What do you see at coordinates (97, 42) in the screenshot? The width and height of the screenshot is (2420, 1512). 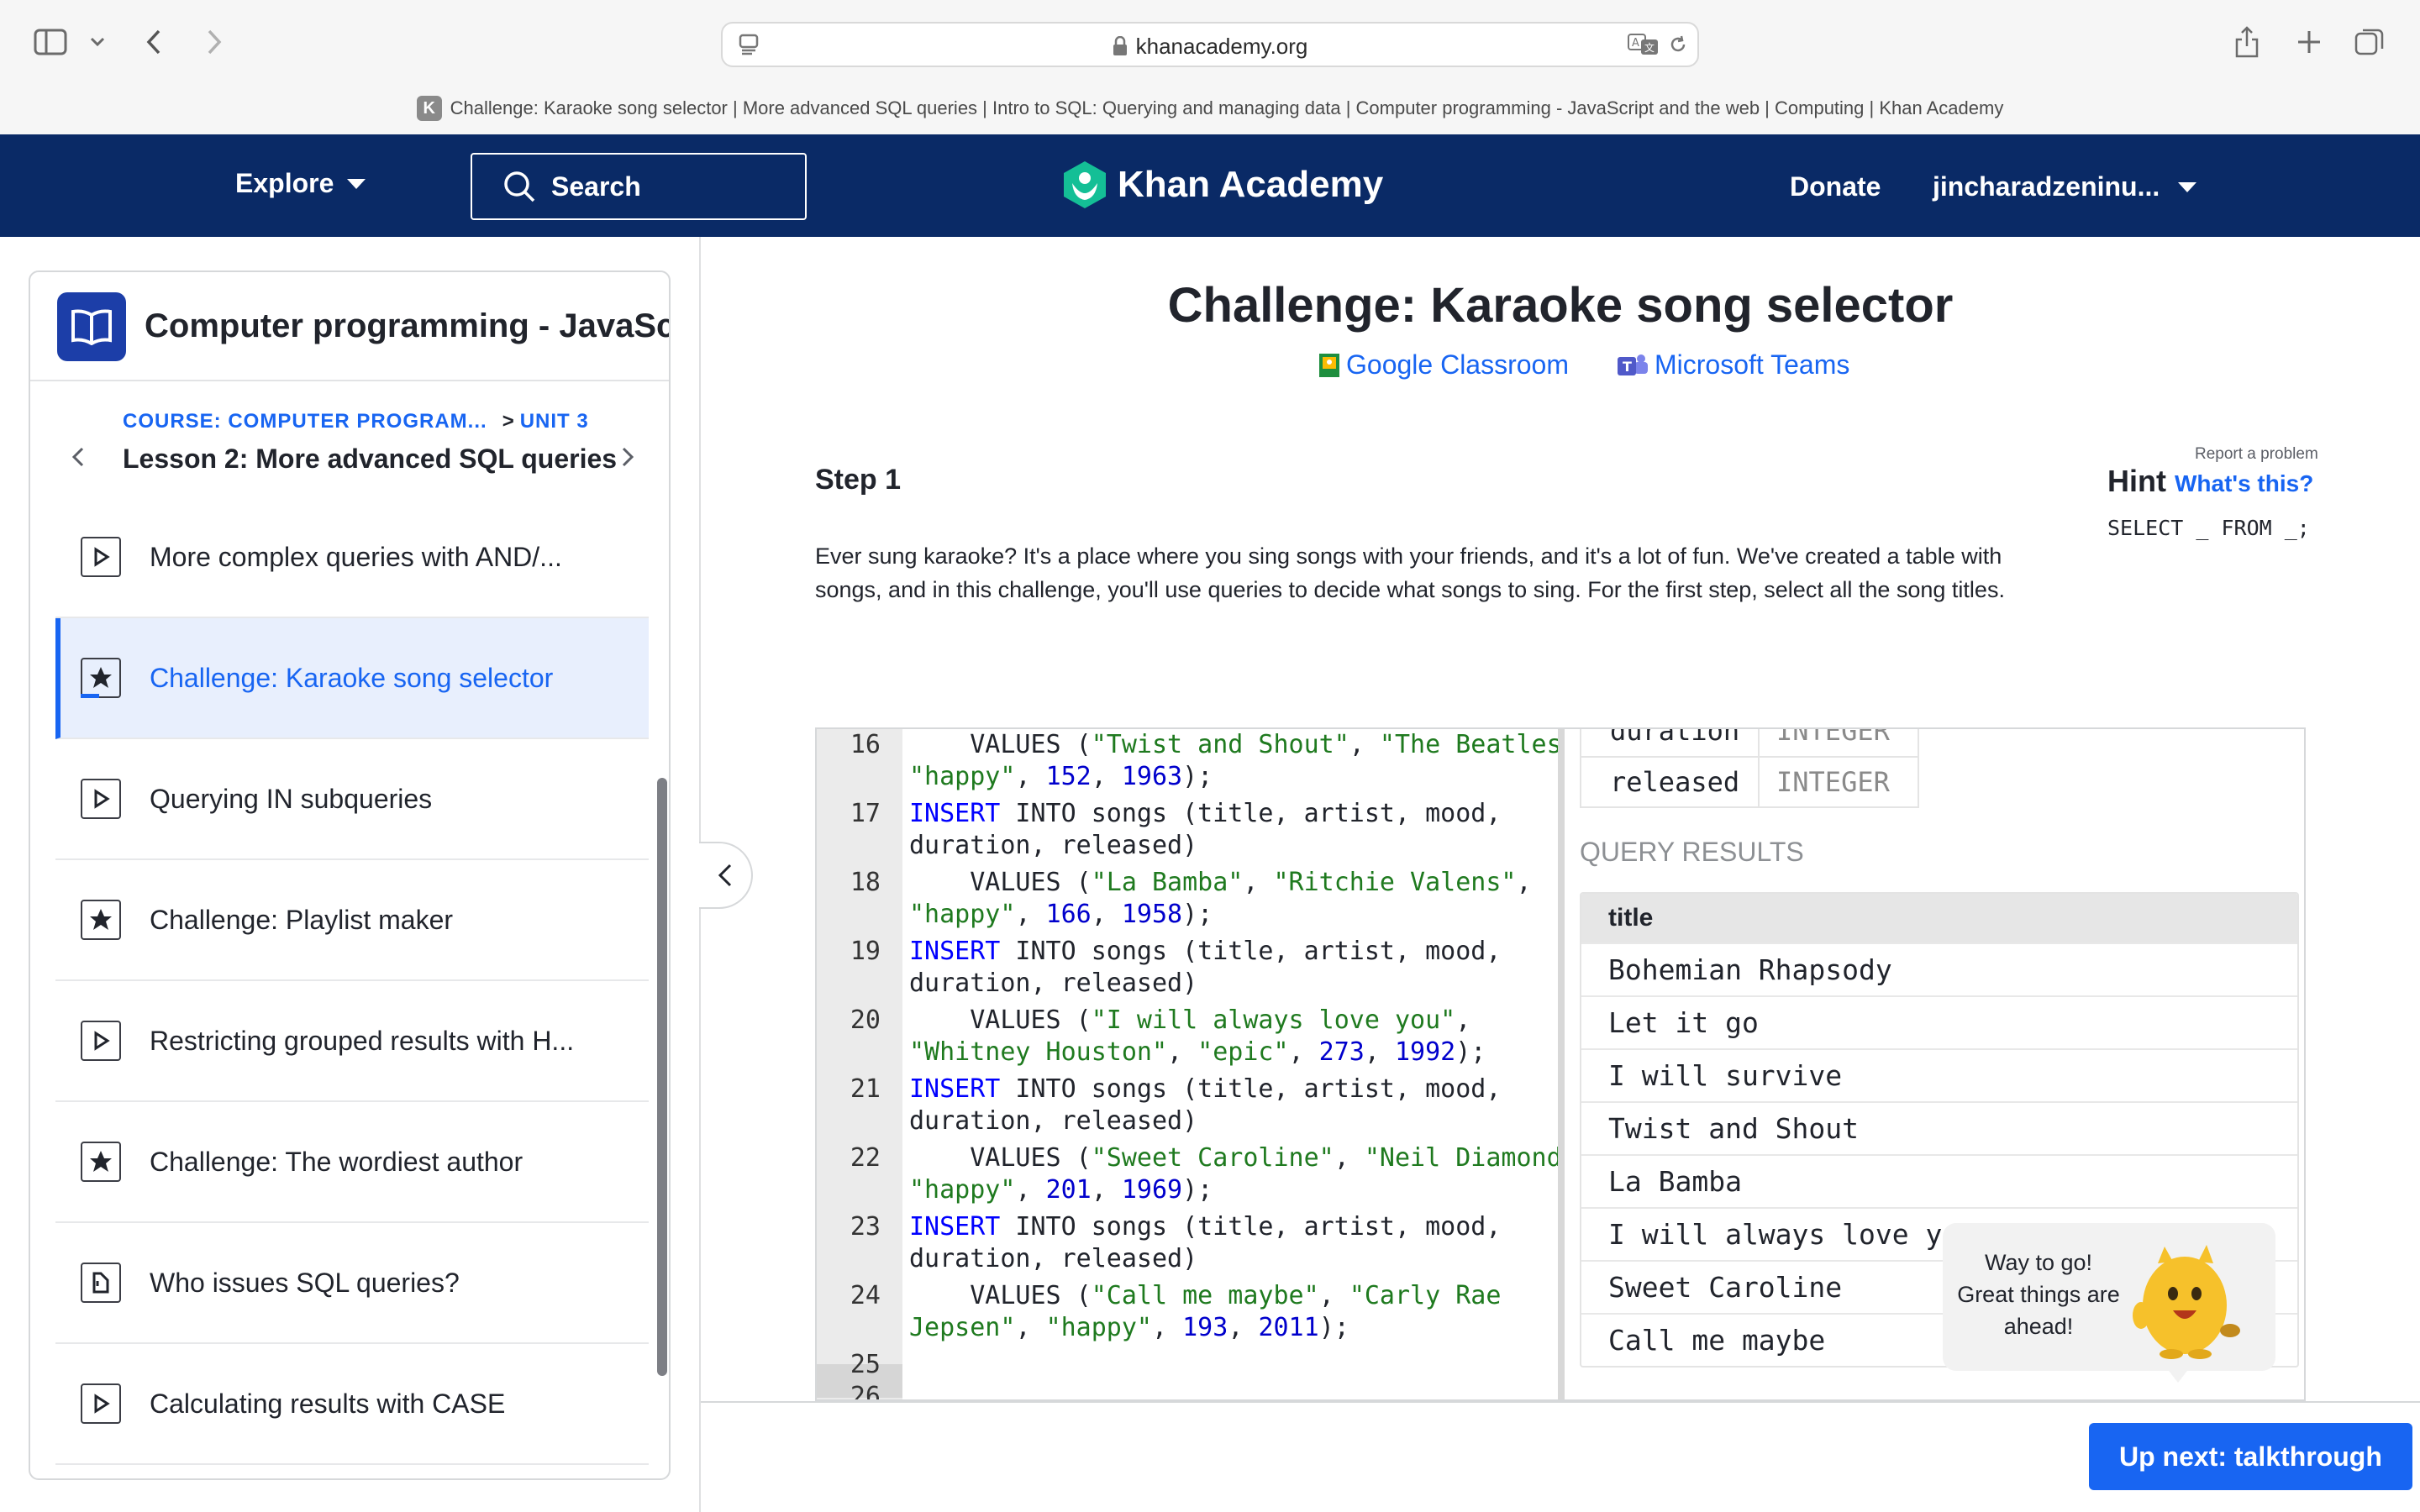 I see `tab-overview-chevron-icon` at bounding box center [97, 42].